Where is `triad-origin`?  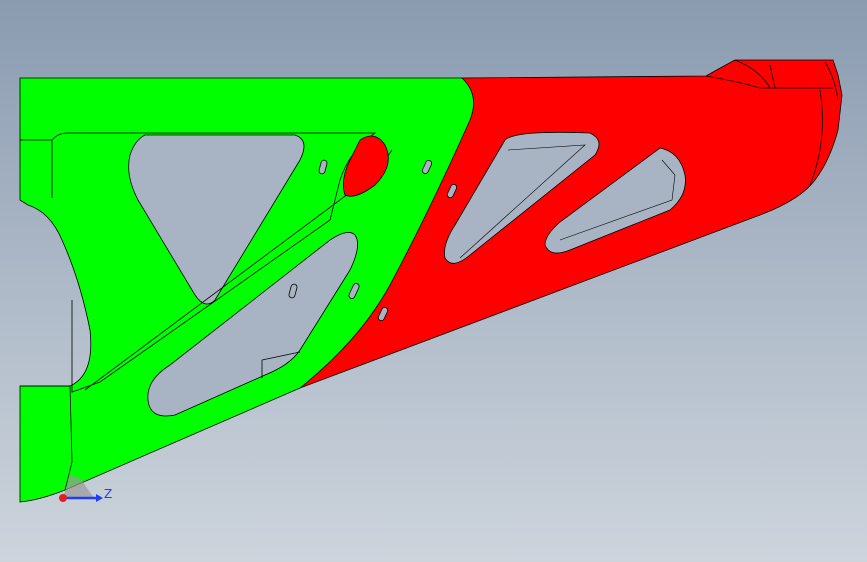
triad-origin is located at coordinates (63, 498).